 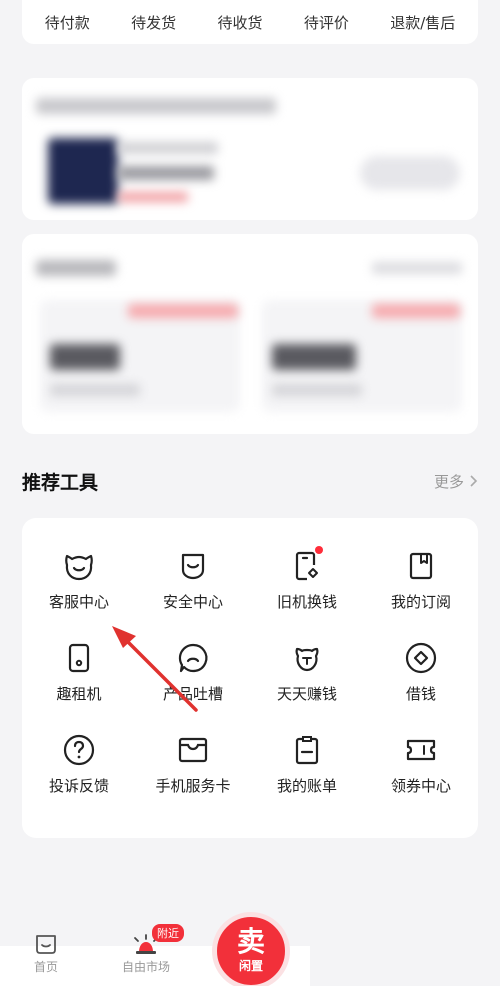 I want to click on sell-sub-label: 闲置, so click(x=250, y=966).